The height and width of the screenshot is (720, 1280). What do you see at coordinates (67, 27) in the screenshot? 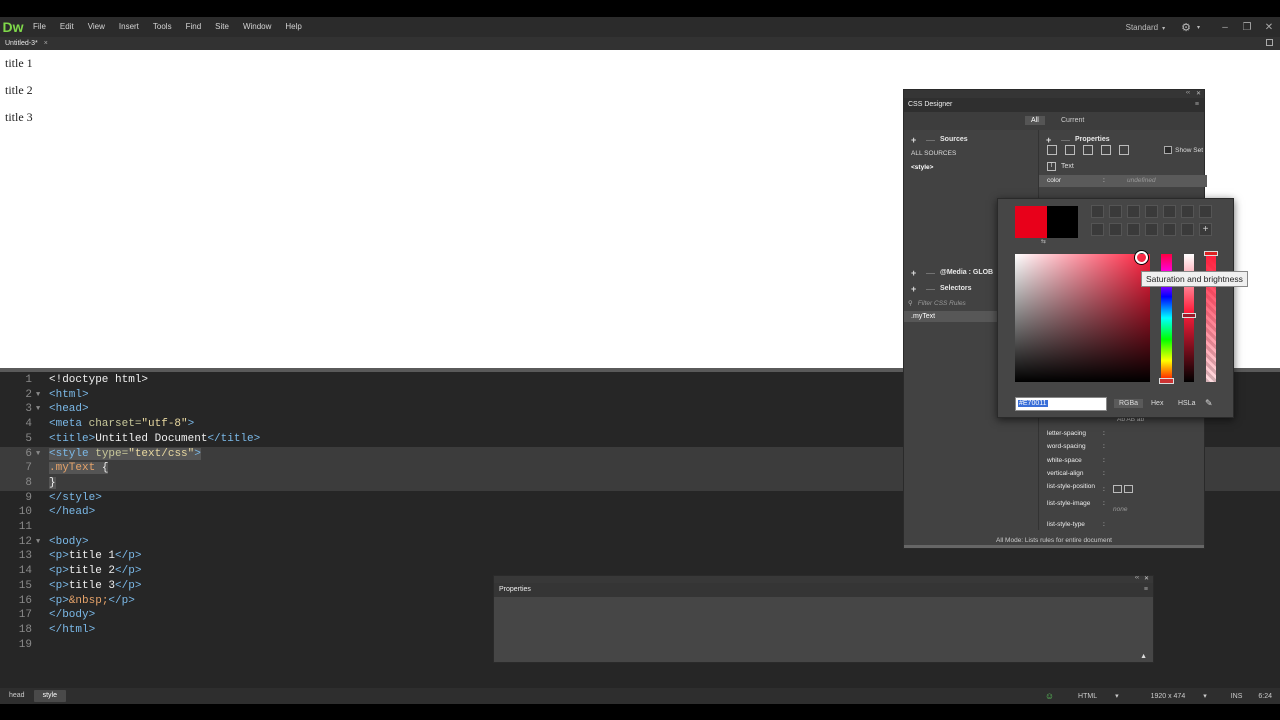
I see `menu-edit: Edit` at bounding box center [67, 27].